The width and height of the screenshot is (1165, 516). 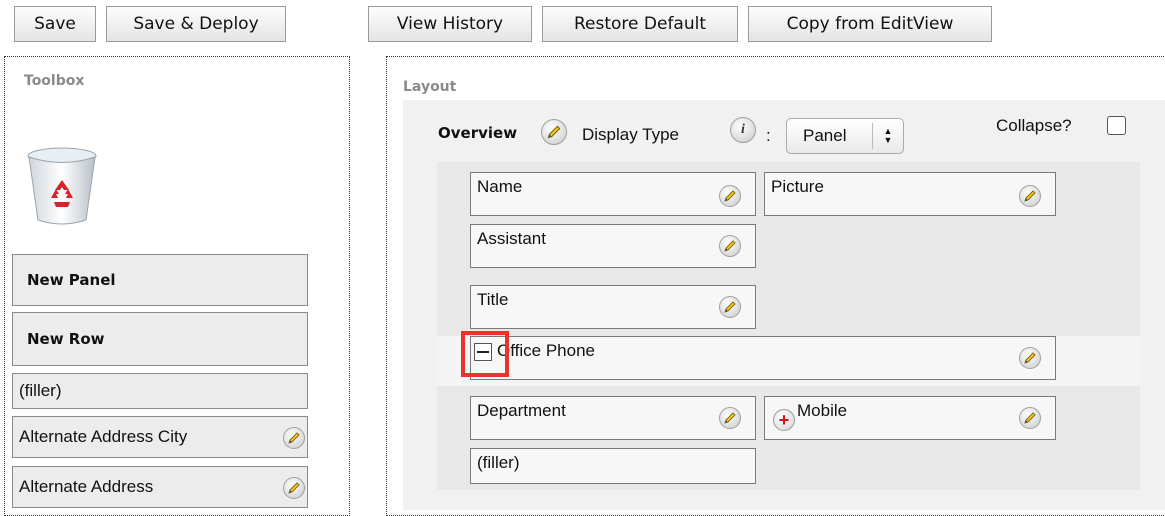 What do you see at coordinates (498, 462) in the screenshot?
I see `field-label: (filler)` at bounding box center [498, 462].